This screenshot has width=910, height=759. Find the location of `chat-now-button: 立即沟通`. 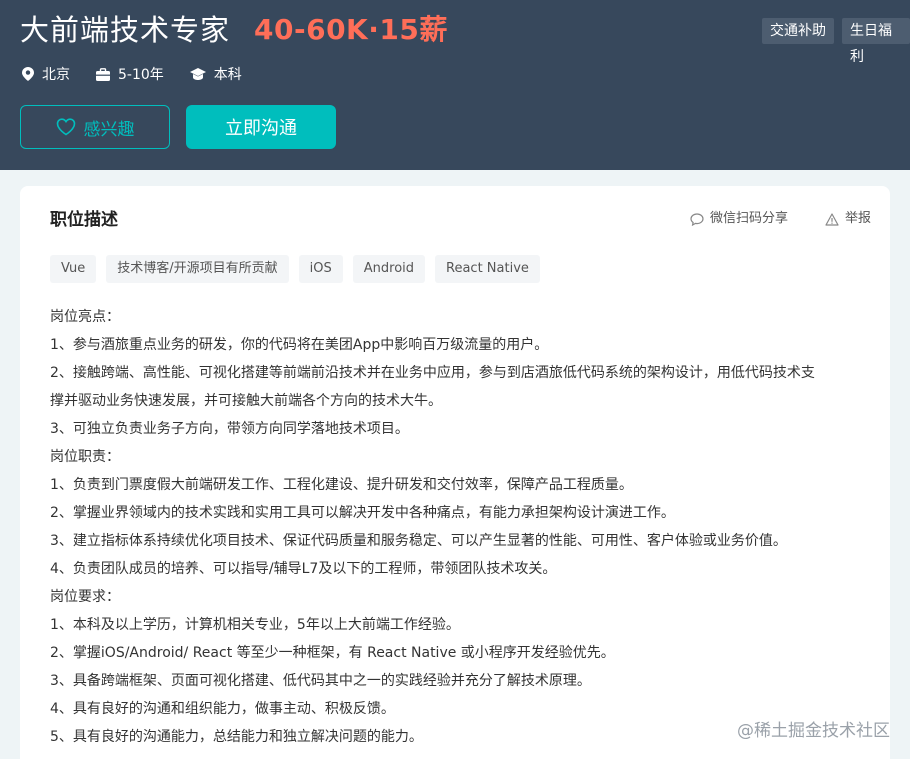

chat-now-button: 立即沟通 is located at coordinates (261, 127).